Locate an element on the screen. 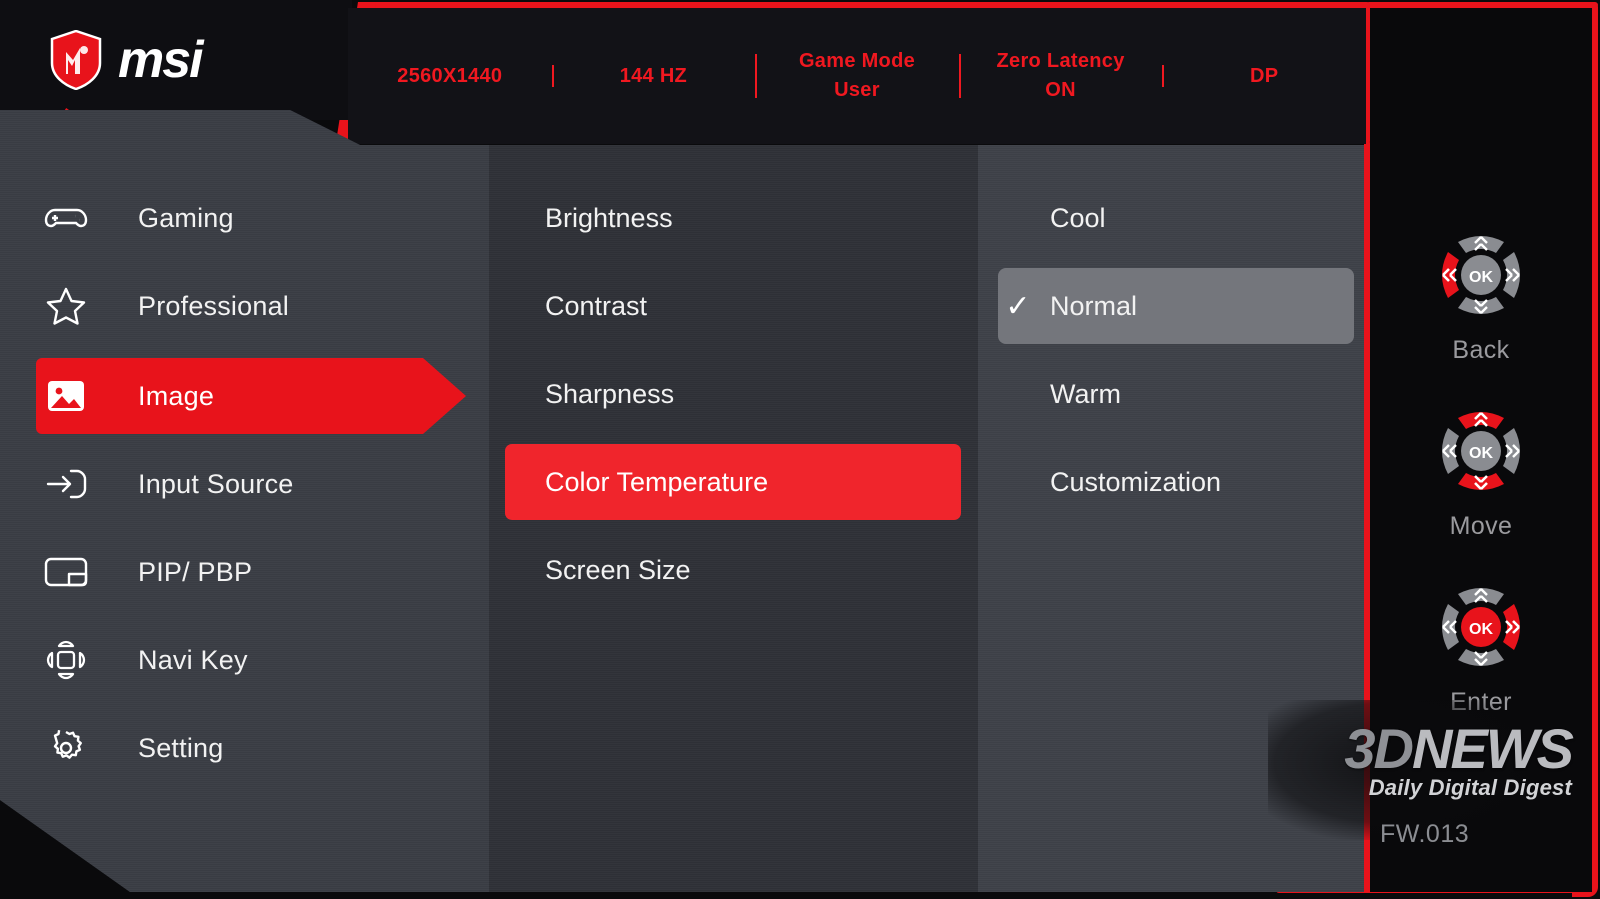  gamepad-icon is located at coordinates (66, 218).